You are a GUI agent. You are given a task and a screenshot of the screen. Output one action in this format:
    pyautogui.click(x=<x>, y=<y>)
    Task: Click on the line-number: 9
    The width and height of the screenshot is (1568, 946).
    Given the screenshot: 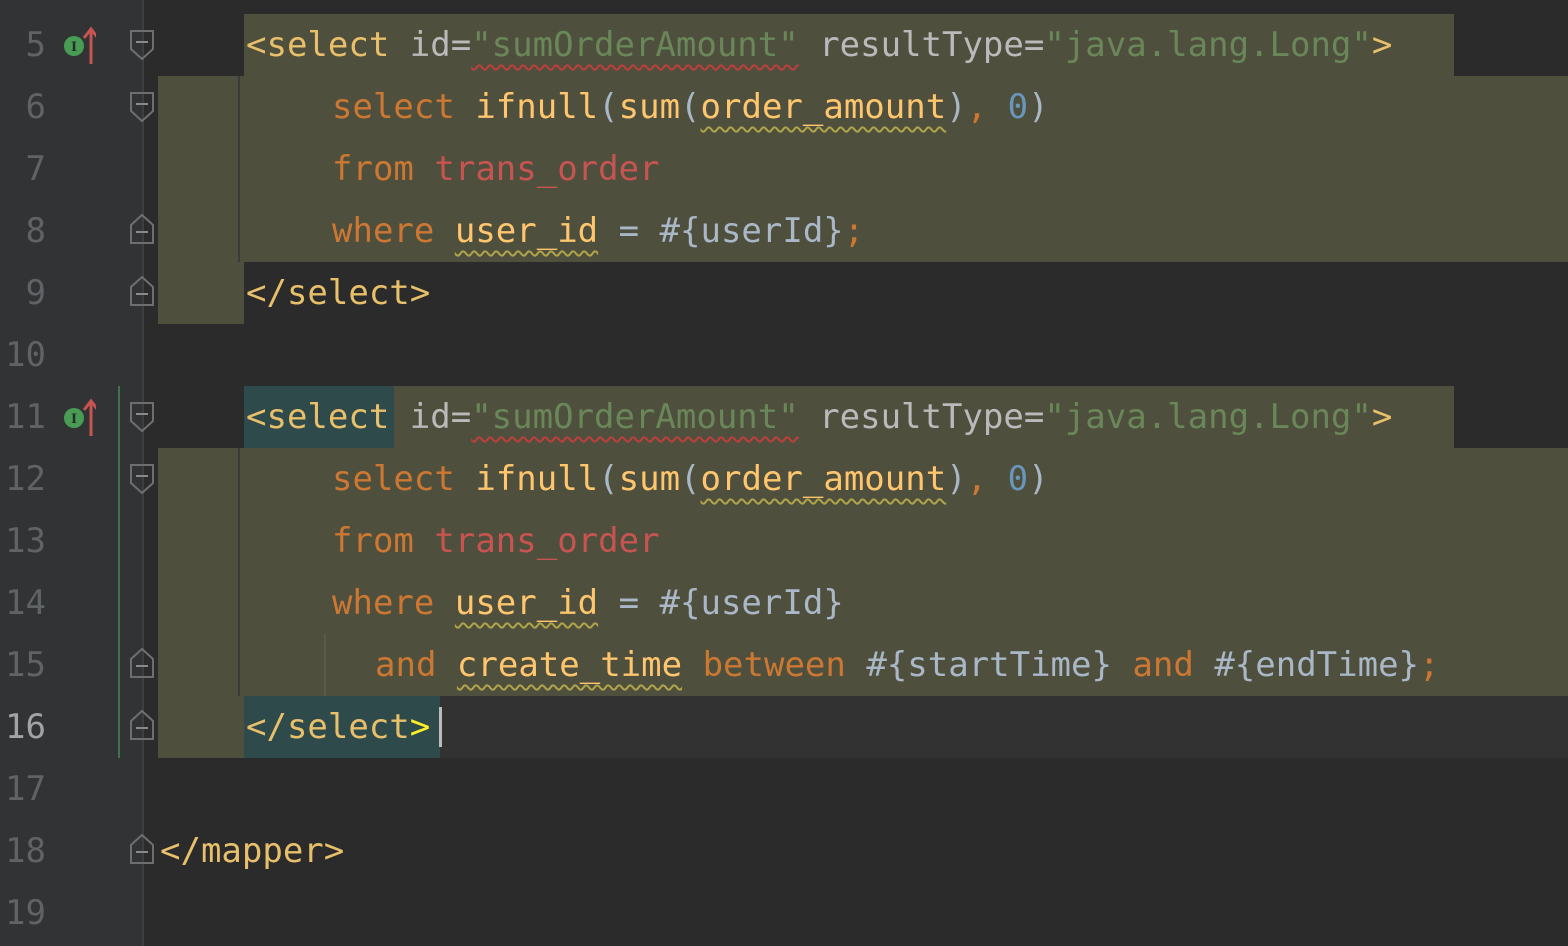 What is the action you would take?
    pyautogui.click(x=35, y=293)
    